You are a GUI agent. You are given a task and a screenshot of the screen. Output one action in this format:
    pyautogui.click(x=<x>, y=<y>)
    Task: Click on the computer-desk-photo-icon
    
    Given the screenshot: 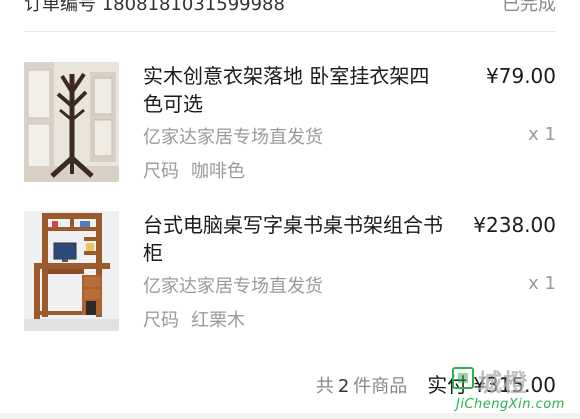 What is the action you would take?
    pyautogui.click(x=71, y=271)
    